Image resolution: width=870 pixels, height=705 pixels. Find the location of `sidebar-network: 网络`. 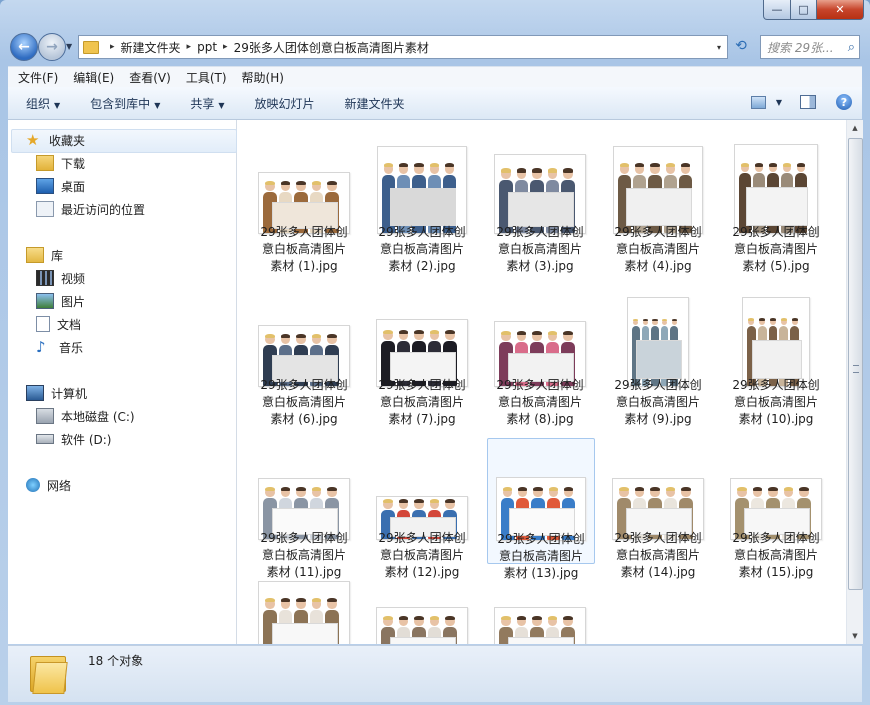

sidebar-network: 网络 is located at coordinates (48, 485).